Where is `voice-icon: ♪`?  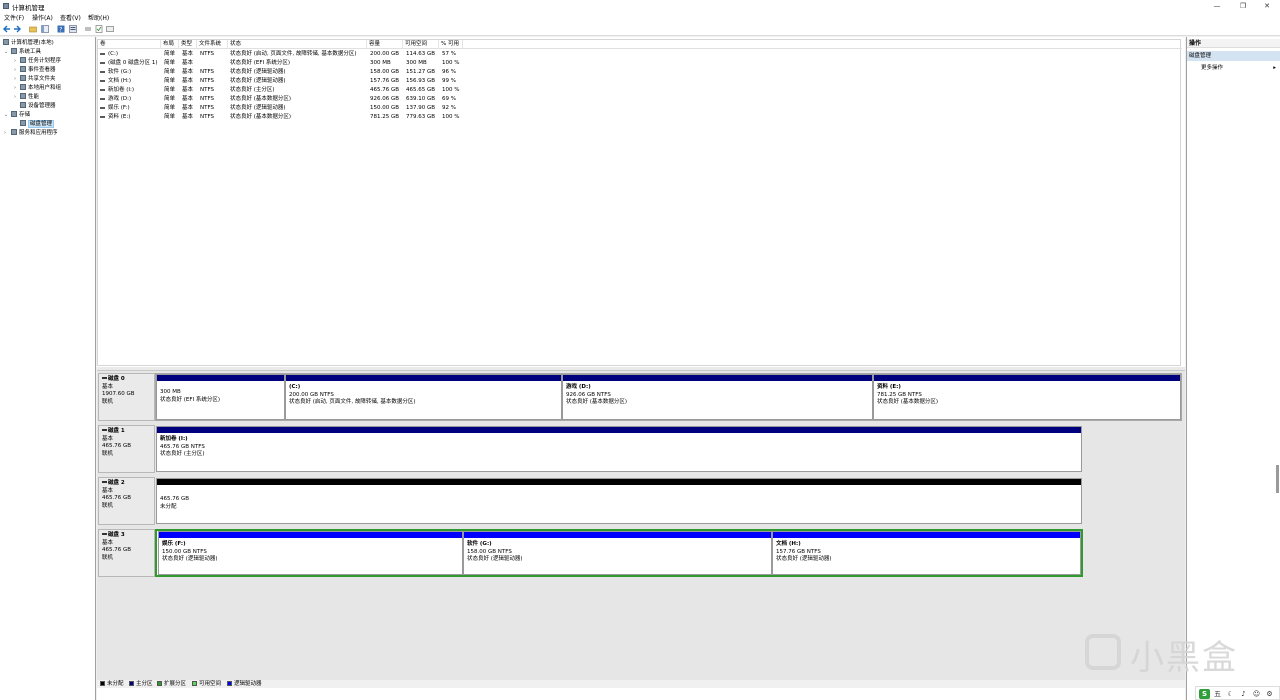 voice-icon: ♪ is located at coordinates (1243, 694).